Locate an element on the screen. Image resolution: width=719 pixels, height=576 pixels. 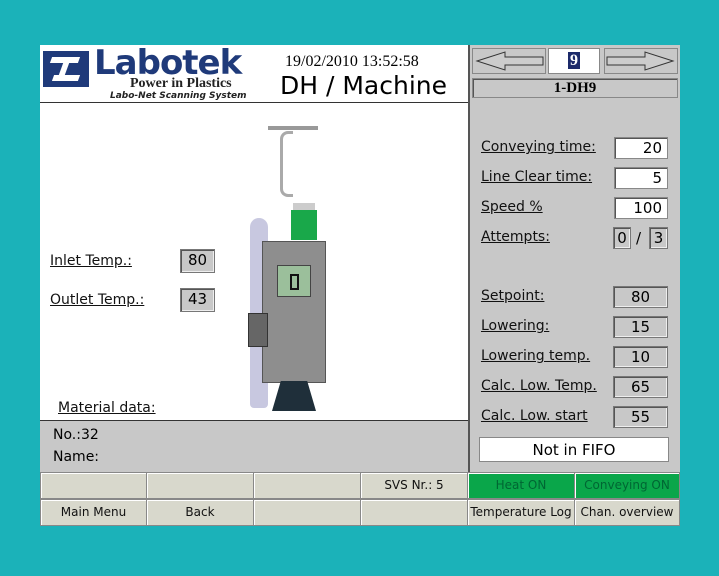
setpoint-label: Setpoint: is located at coordinates (512, 296).